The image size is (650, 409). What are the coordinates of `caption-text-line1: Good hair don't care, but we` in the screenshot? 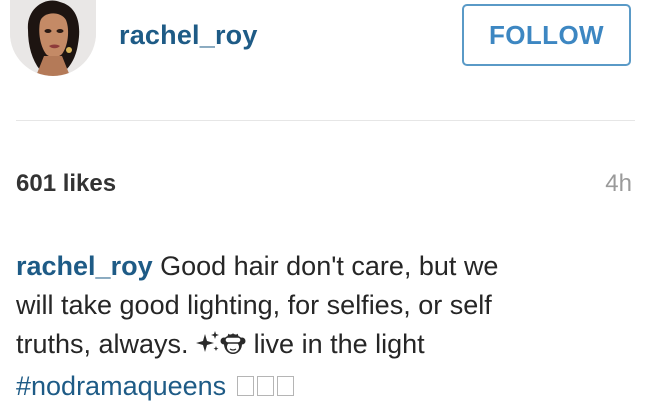 It's located at (325, 266).